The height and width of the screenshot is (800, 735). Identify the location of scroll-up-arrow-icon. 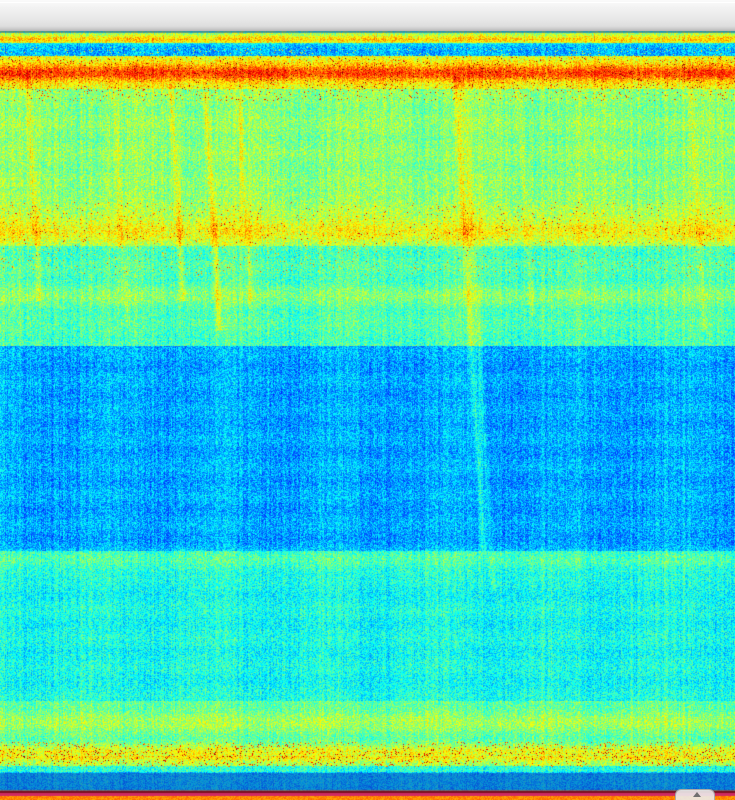
(697, 794).